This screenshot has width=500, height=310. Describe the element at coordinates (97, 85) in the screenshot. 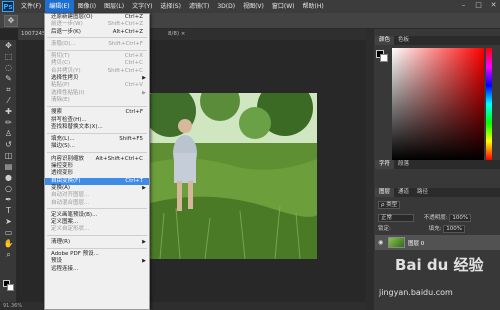

I see `edit-menu-item: 粘贴(P) Ctrl+V` at that location.